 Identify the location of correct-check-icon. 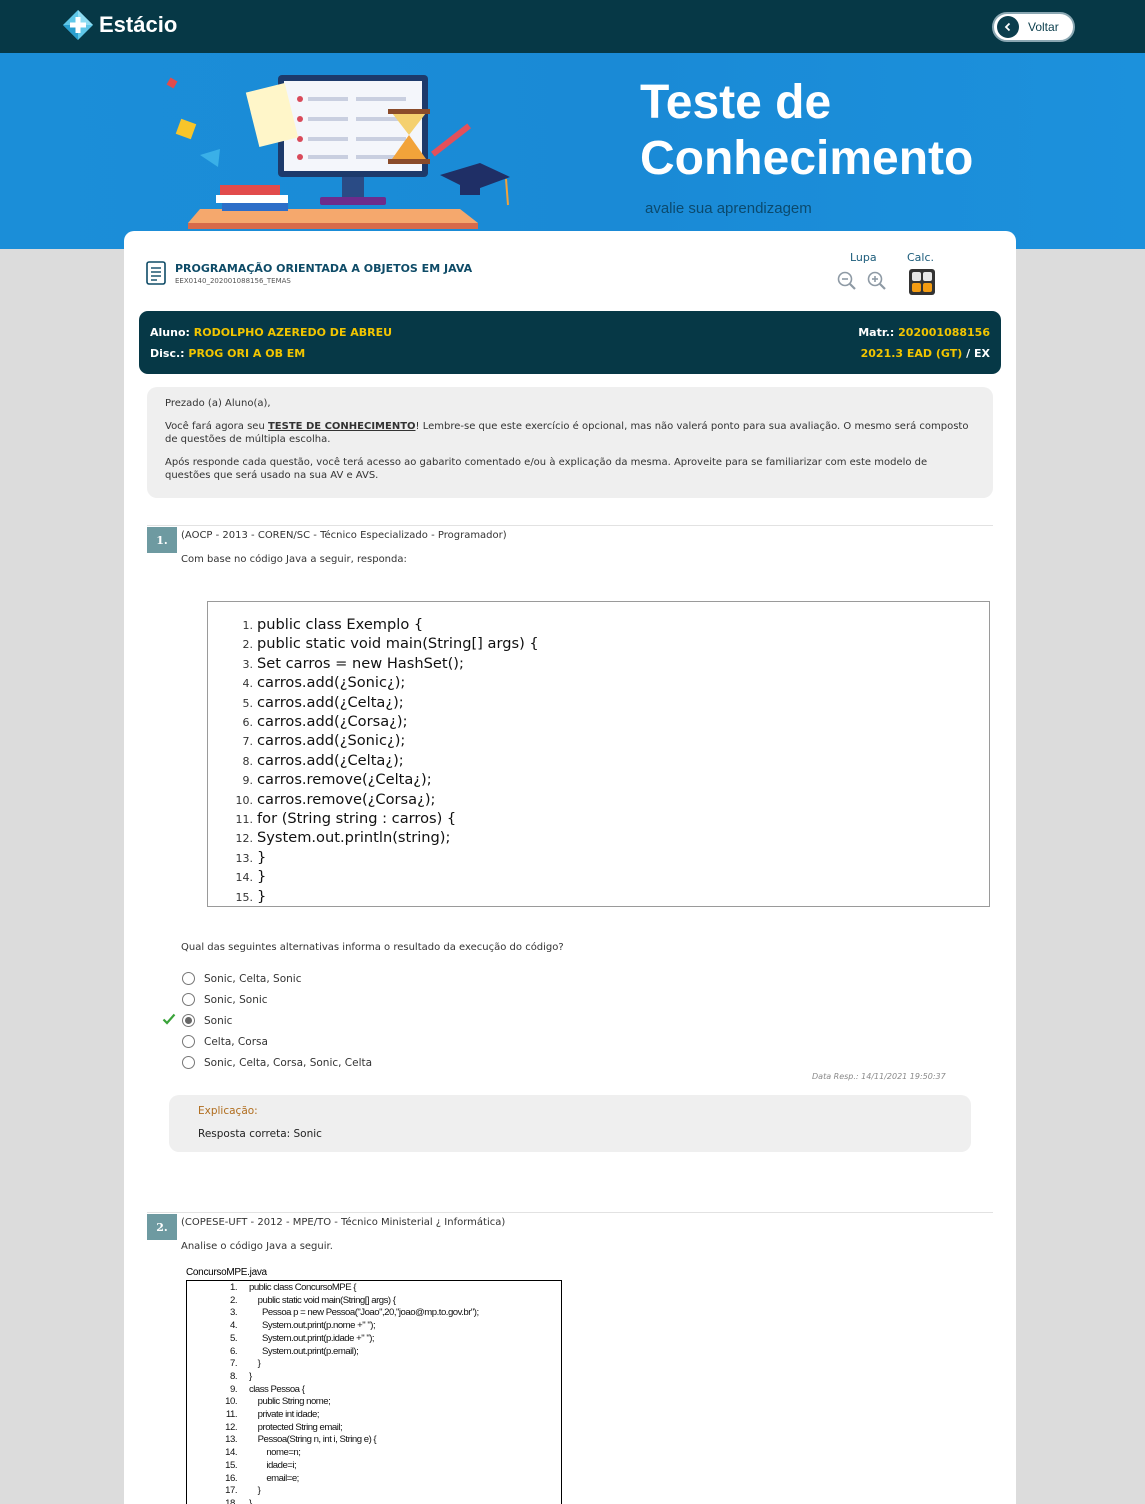
(169, 1019).